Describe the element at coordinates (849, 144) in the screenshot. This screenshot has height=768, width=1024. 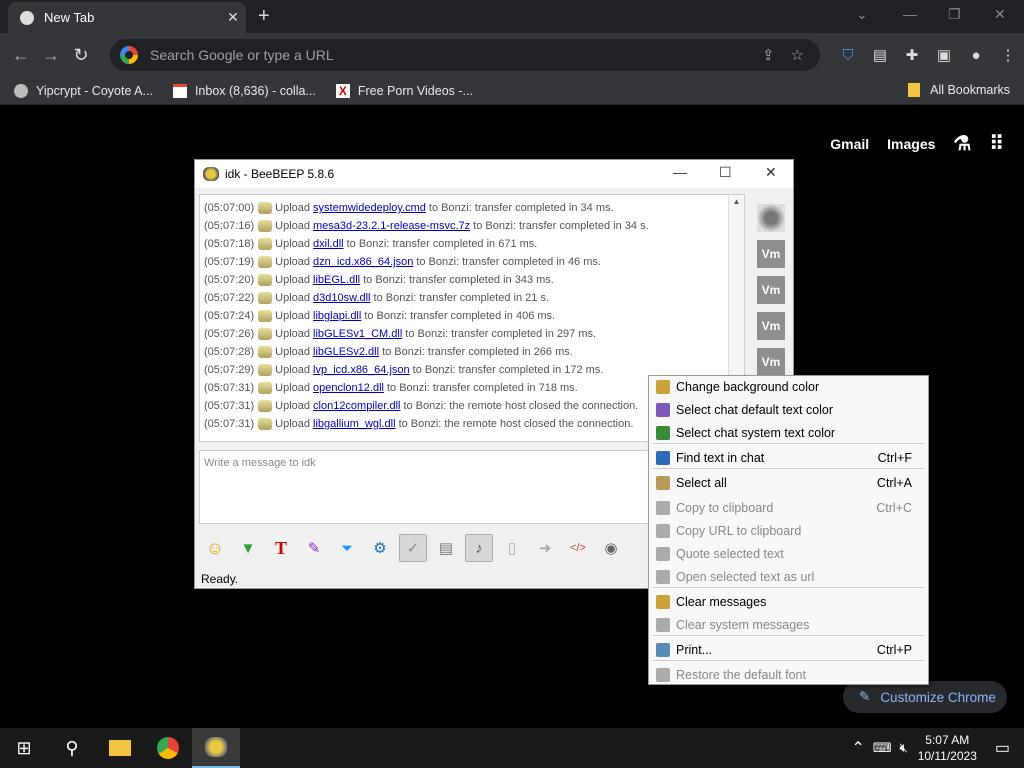
I see `gmail-link: Gmail` at that location.